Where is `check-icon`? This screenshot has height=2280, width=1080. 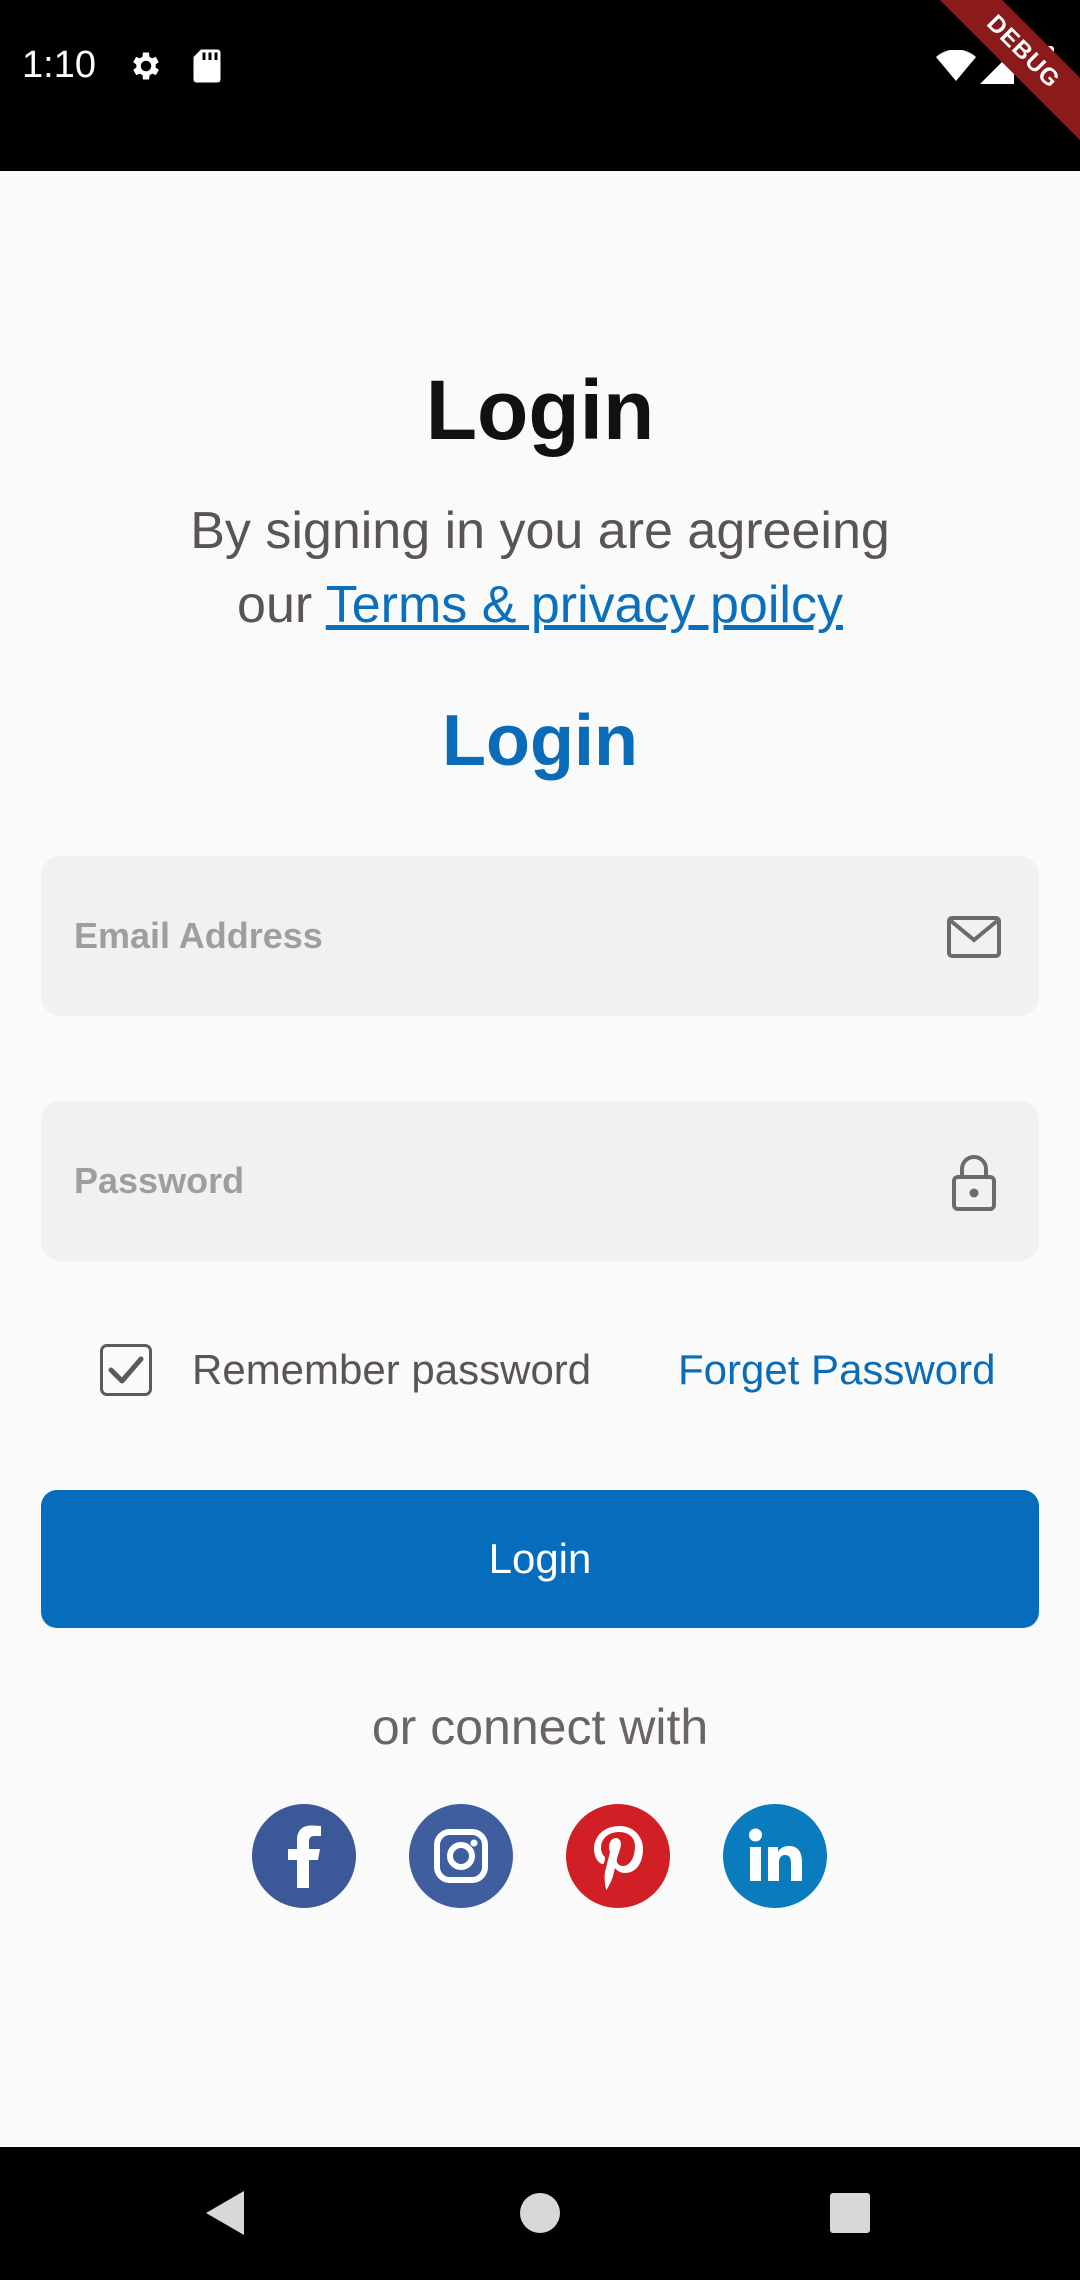 check-icon is located at coordinates (126, 1370).